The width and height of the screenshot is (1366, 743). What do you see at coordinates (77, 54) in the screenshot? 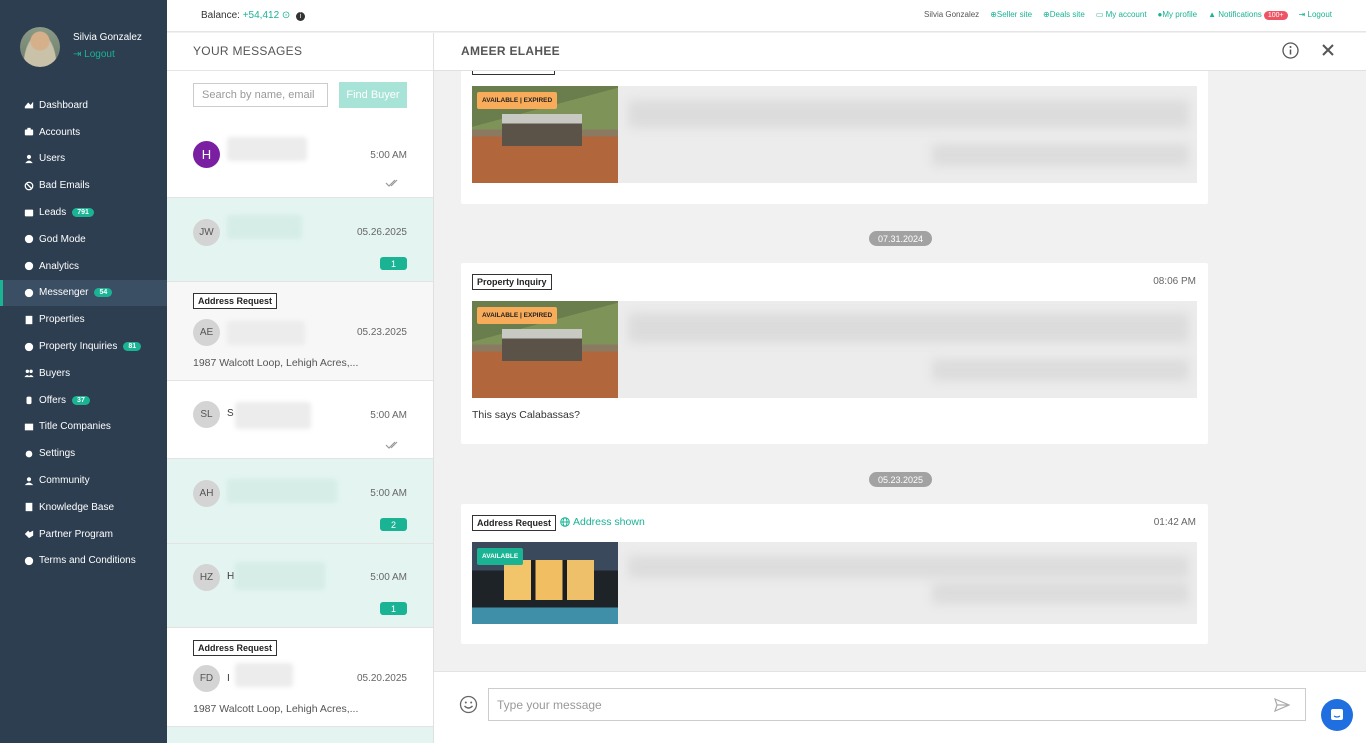
I see `logout-icon: ⇥` at bounding box center [77, 54].